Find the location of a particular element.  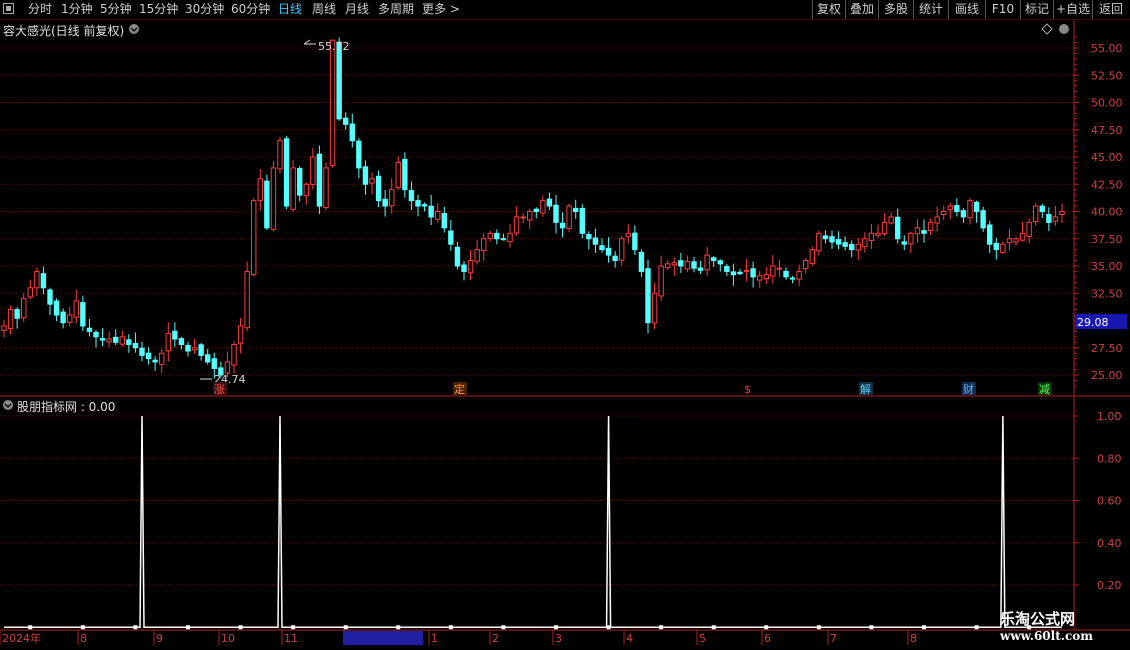

price-tick-label: 35.00 is located at coordinates (1107, 266).